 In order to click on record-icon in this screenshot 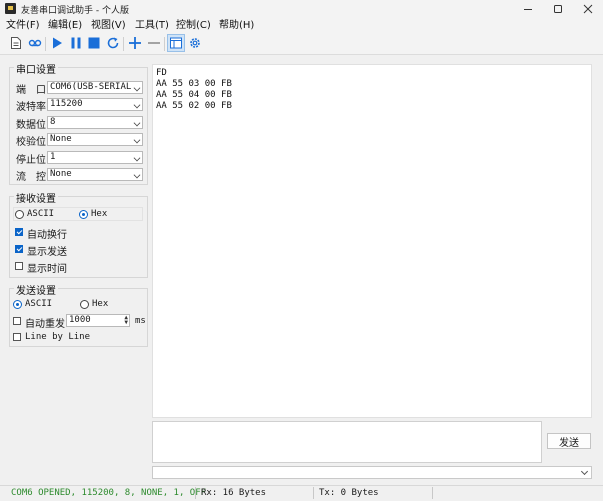, I will do `click(35, 43)`.